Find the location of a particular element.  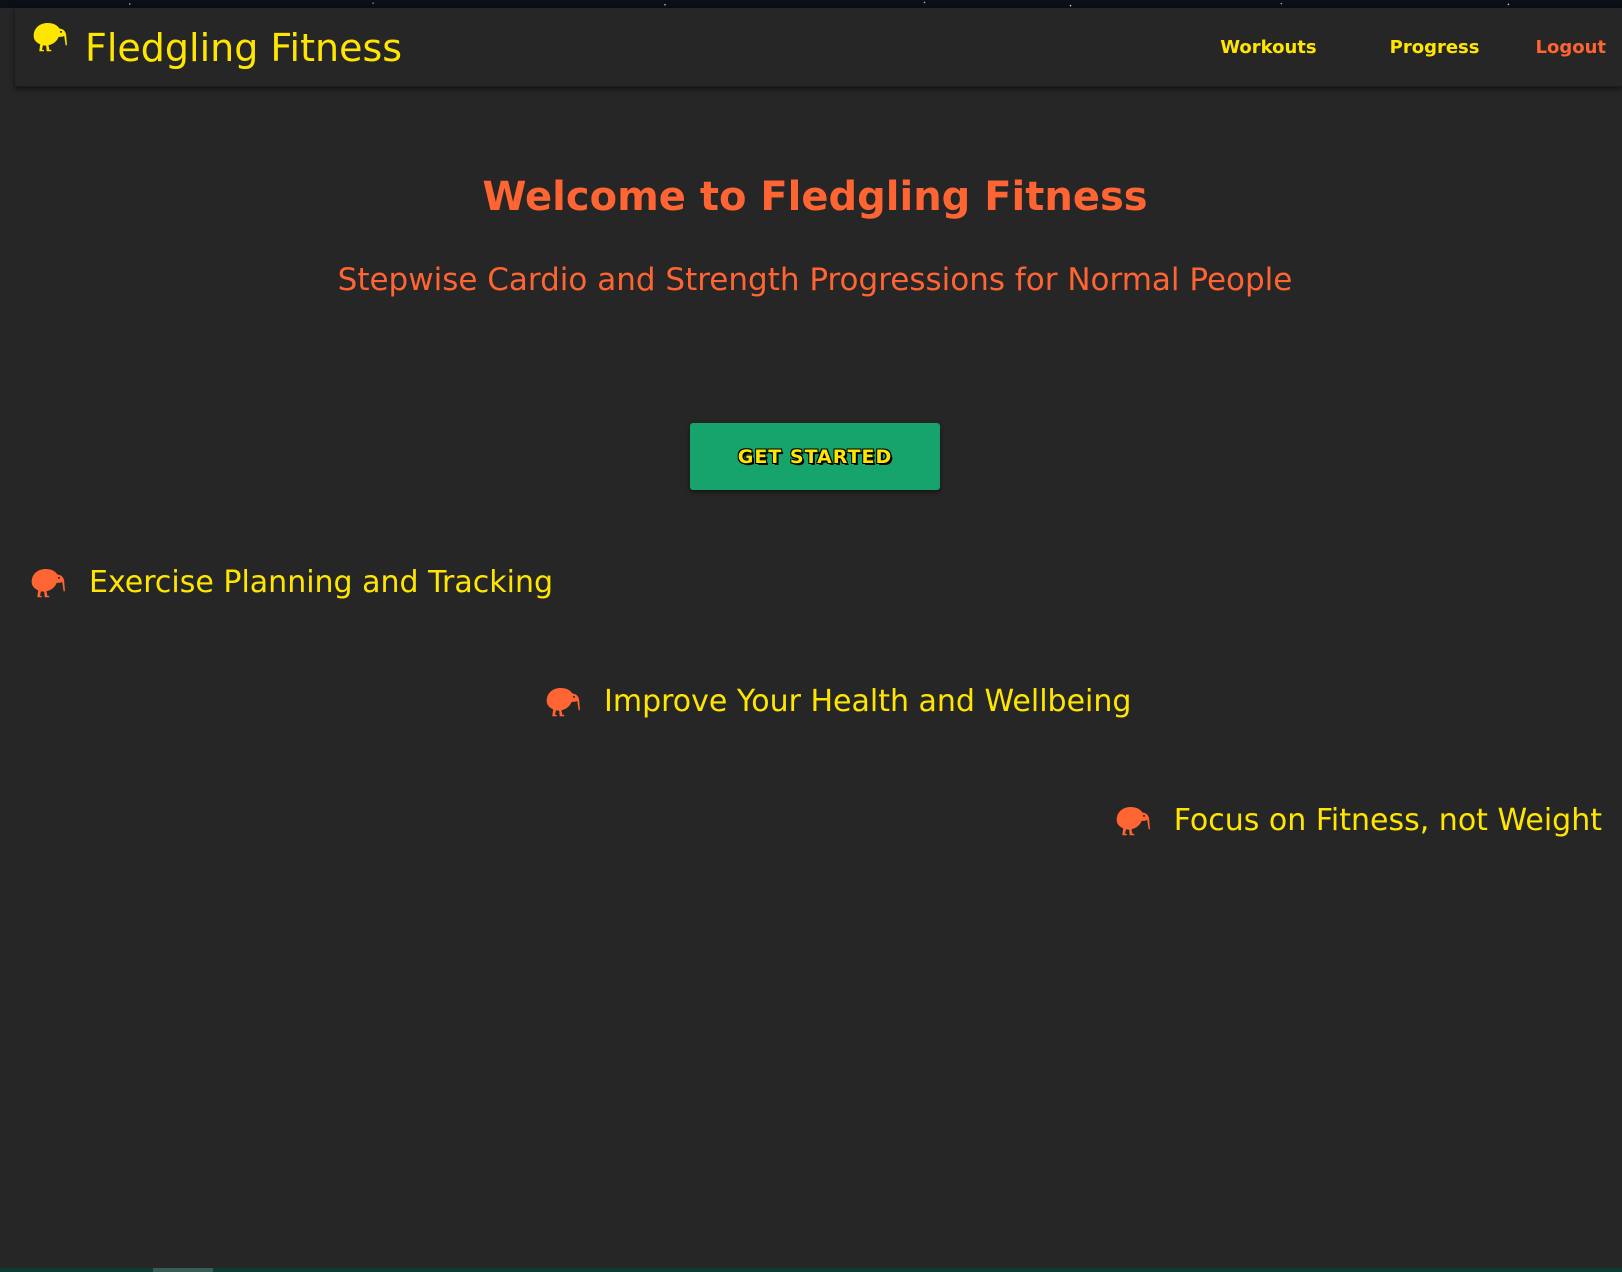

get-started-button: GET STARTED is located at coordinates (815, 456).